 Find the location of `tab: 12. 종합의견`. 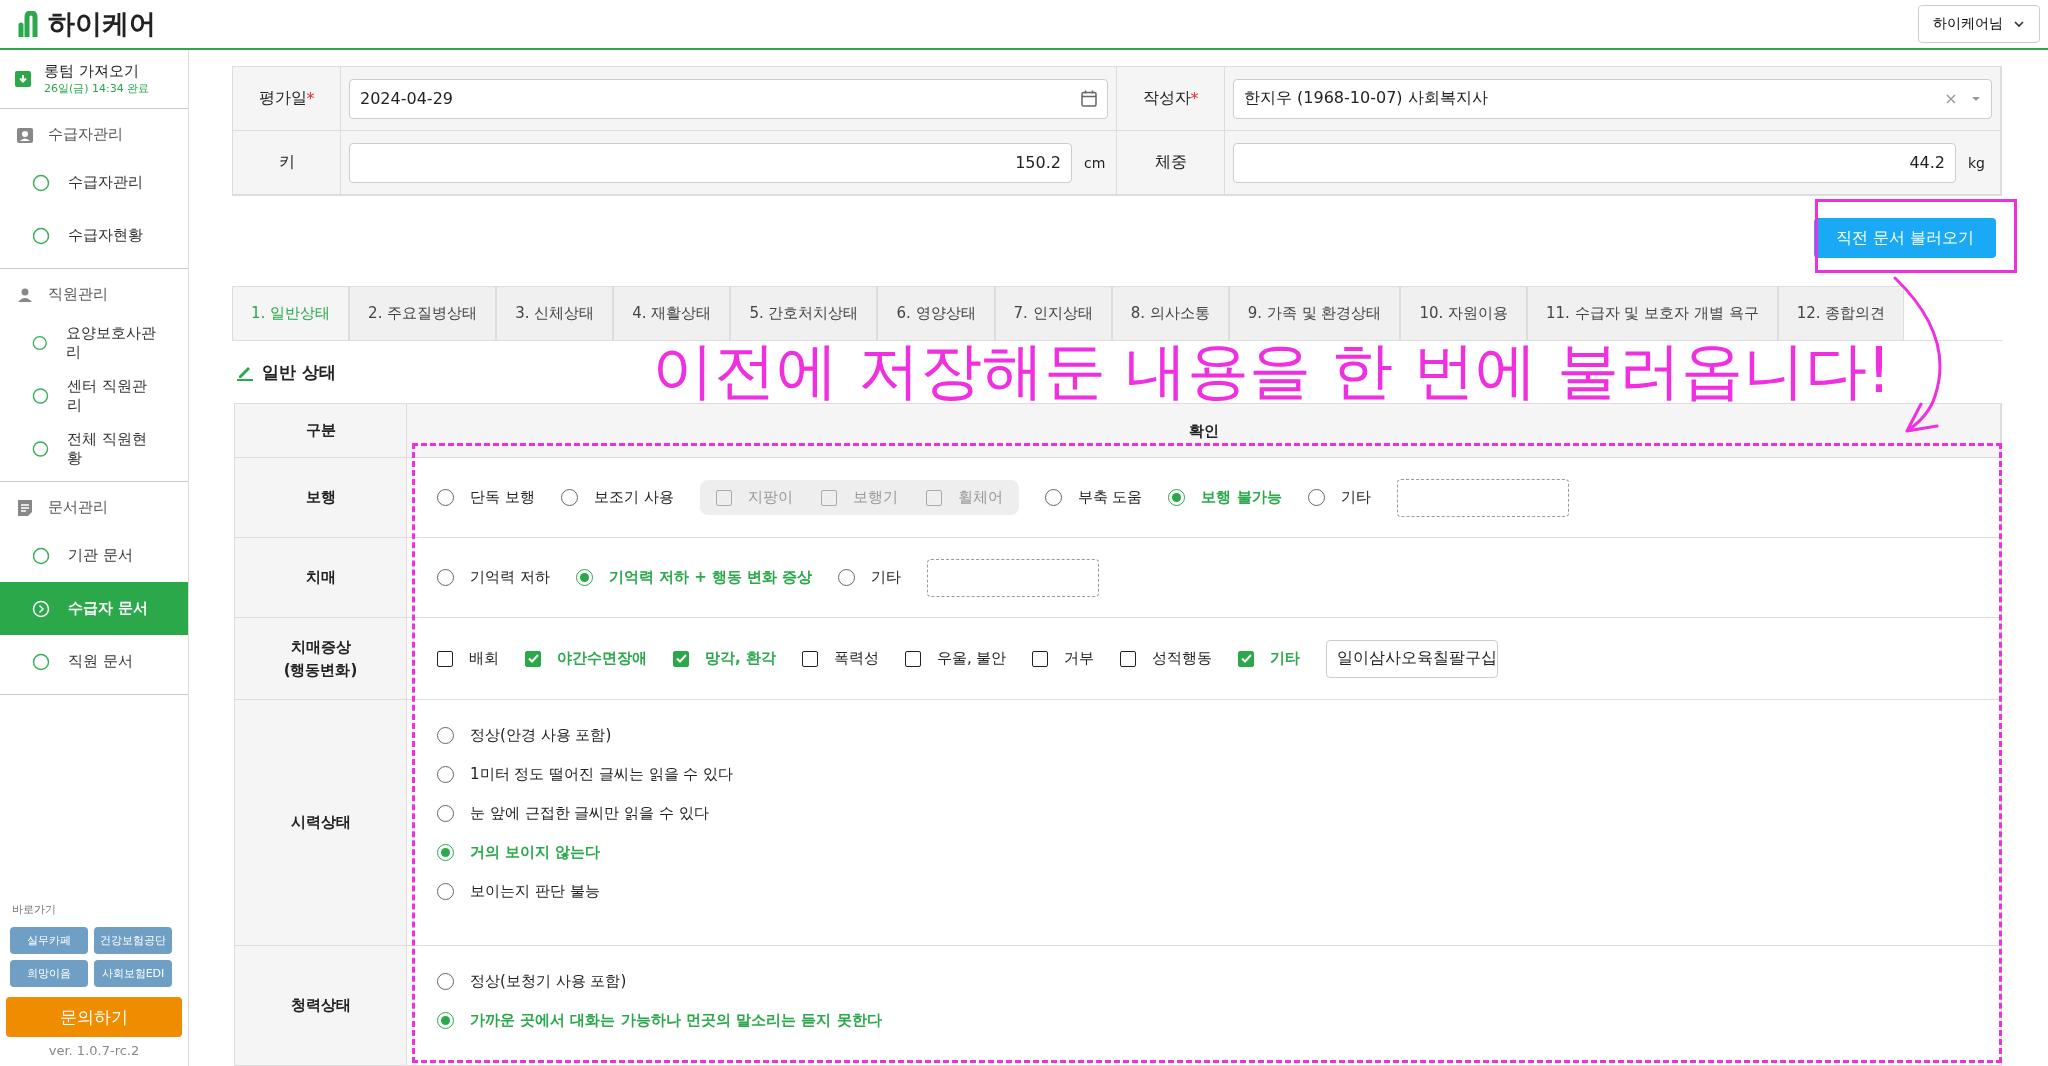

tab: 12. 종합의견 is located at coordinates (1841, 313).